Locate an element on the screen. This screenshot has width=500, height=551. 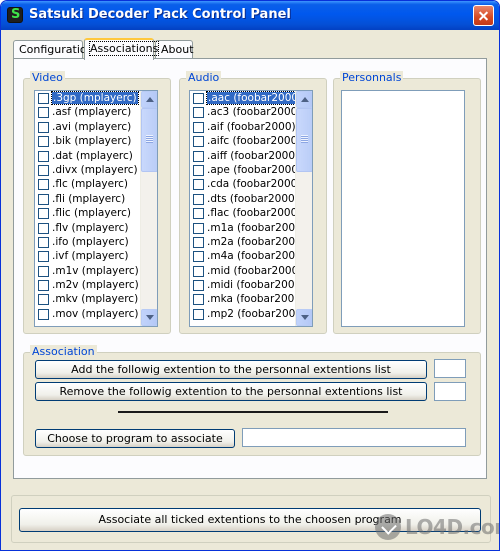
audio-list-item: .m4a (foobar2000) is located at coordinates (248, 256).